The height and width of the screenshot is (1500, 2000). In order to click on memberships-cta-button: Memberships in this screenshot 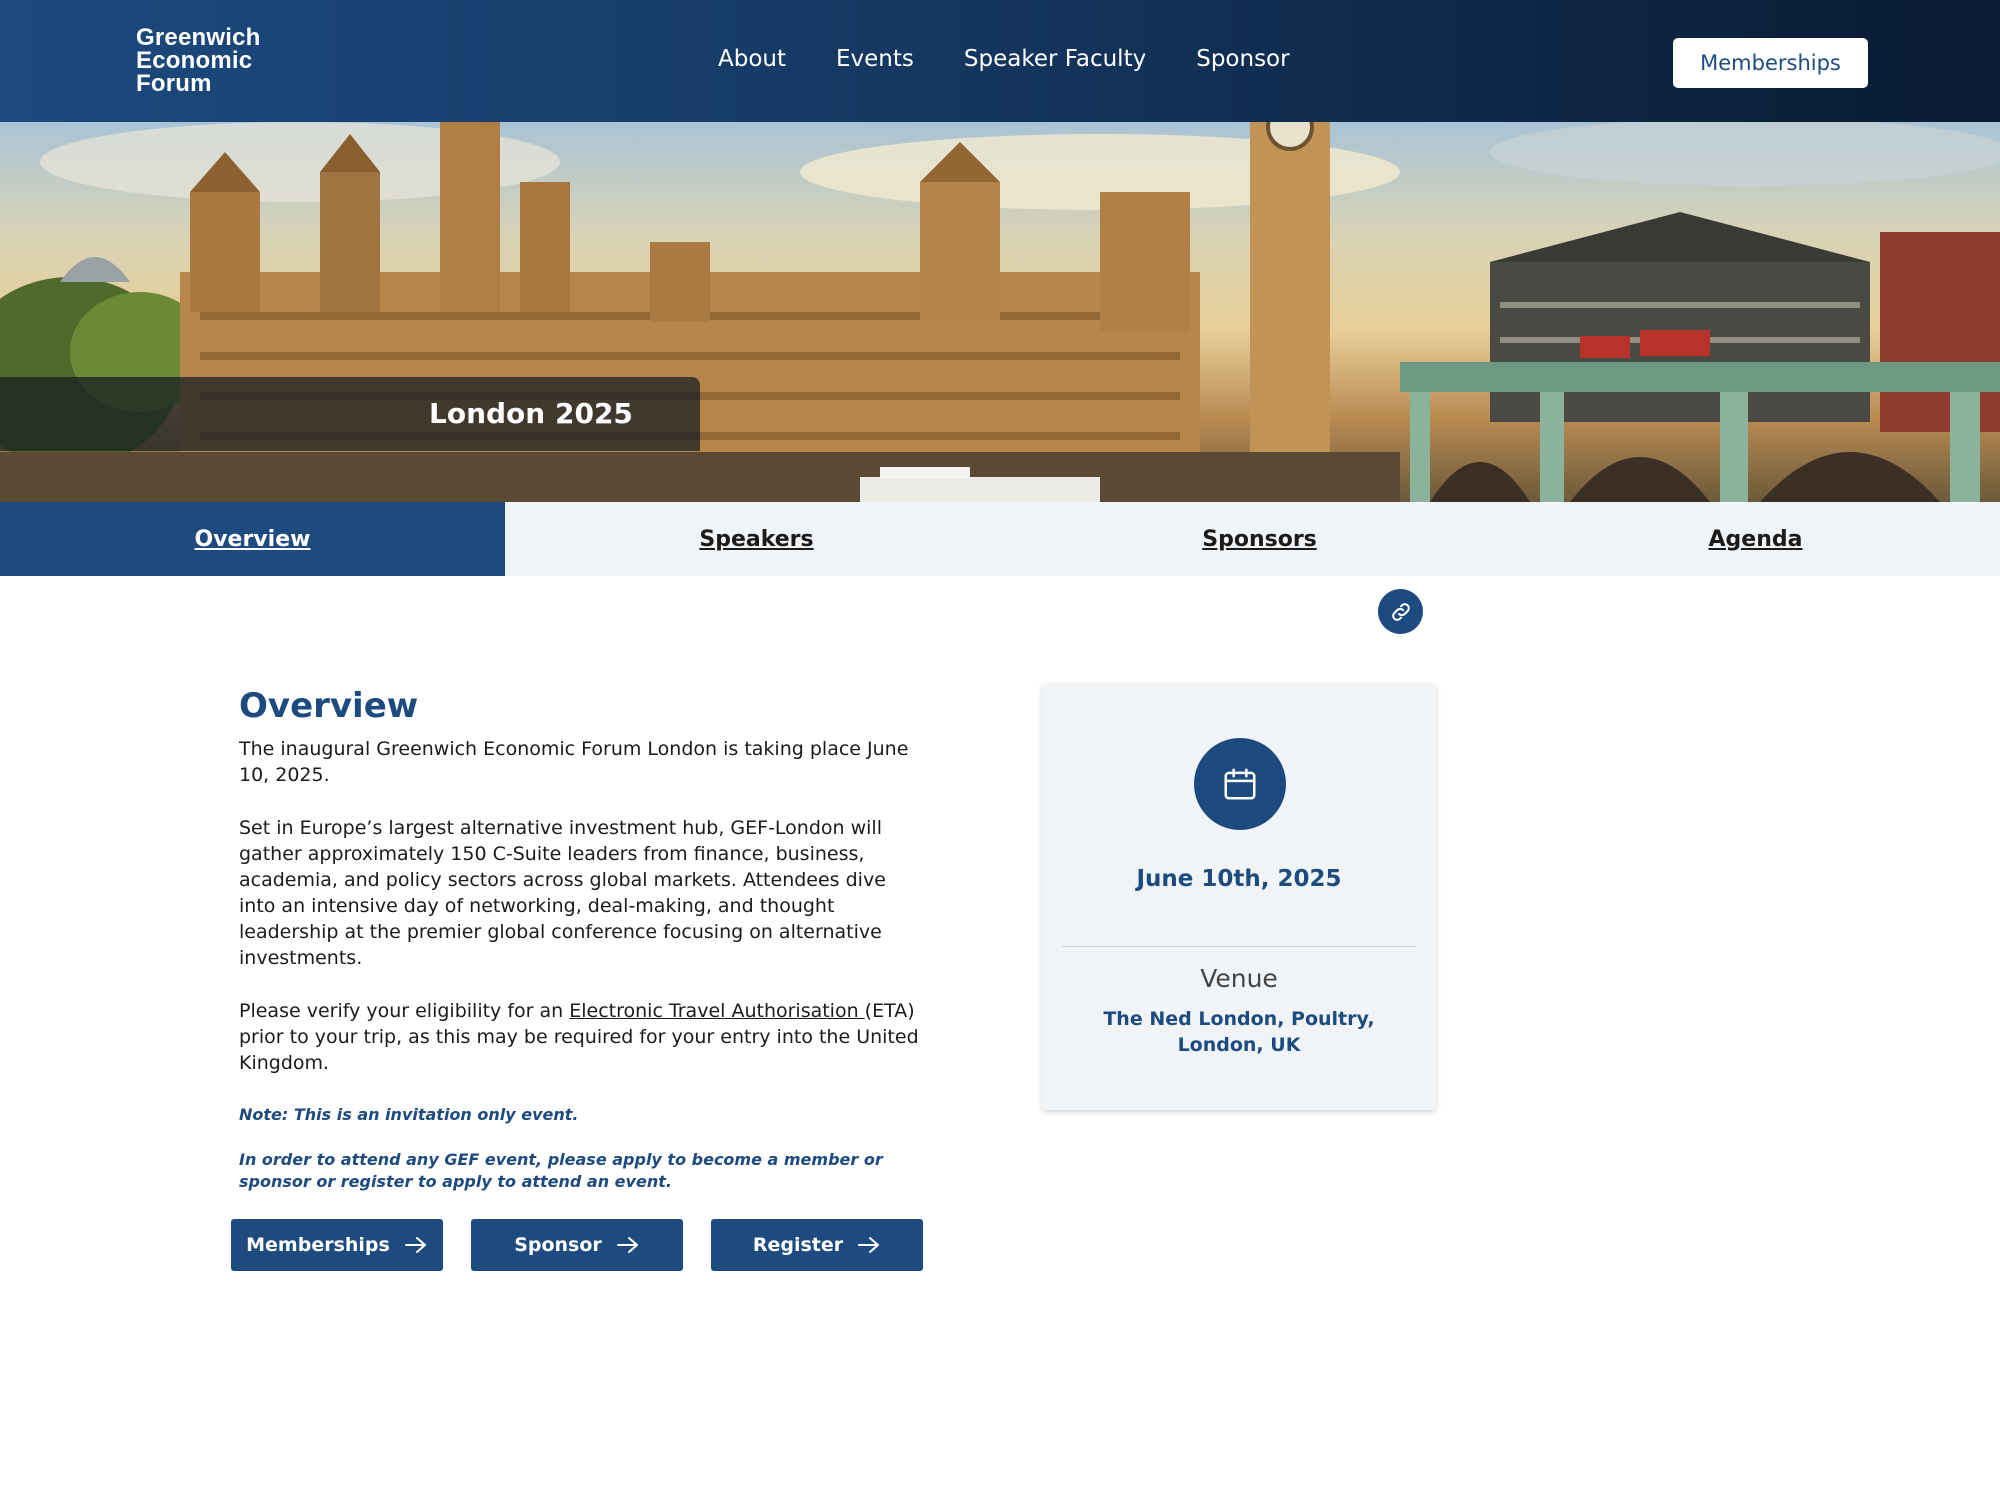, I will do `click(337, 1245)`.